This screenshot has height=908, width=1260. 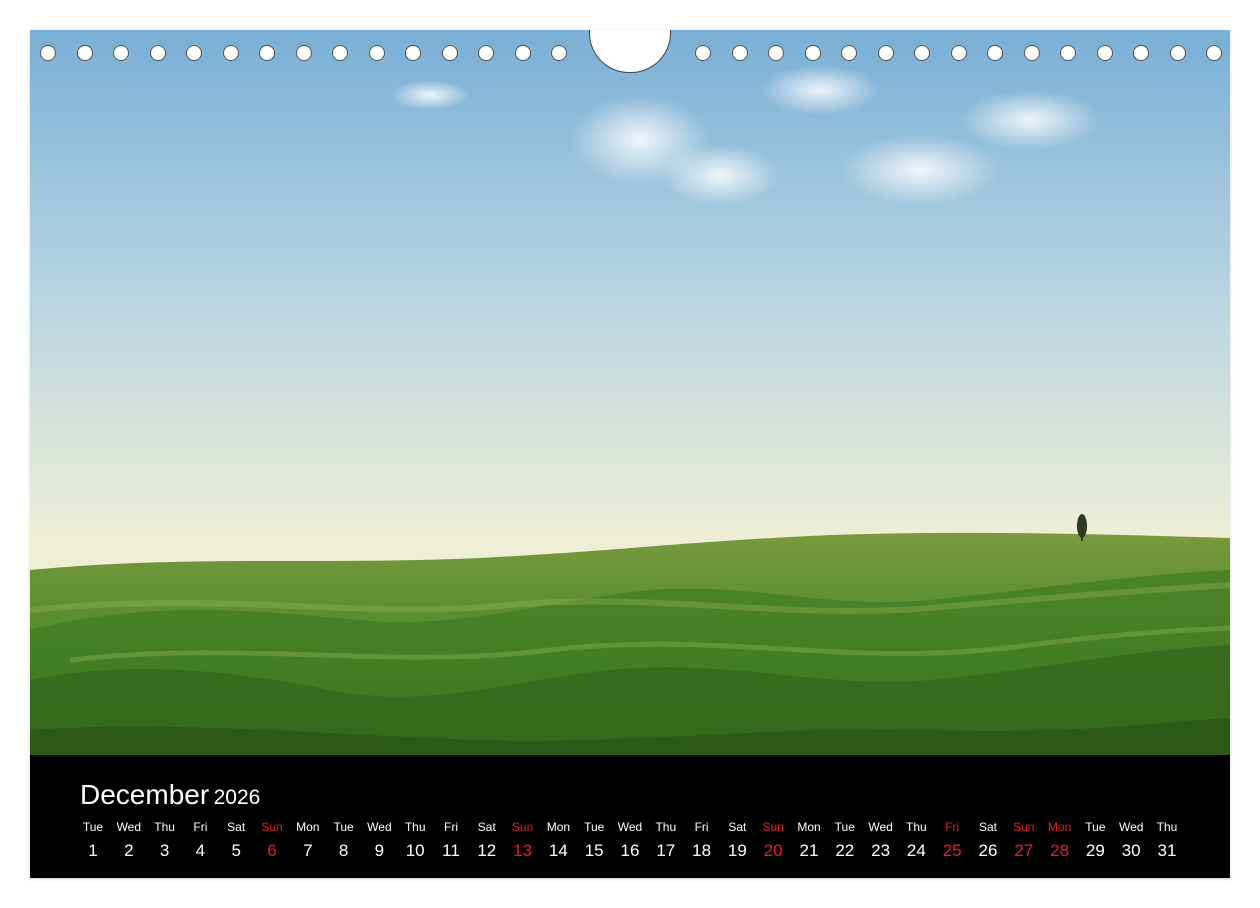 I want to click on day-number: 19, so click(x=737, y=850).